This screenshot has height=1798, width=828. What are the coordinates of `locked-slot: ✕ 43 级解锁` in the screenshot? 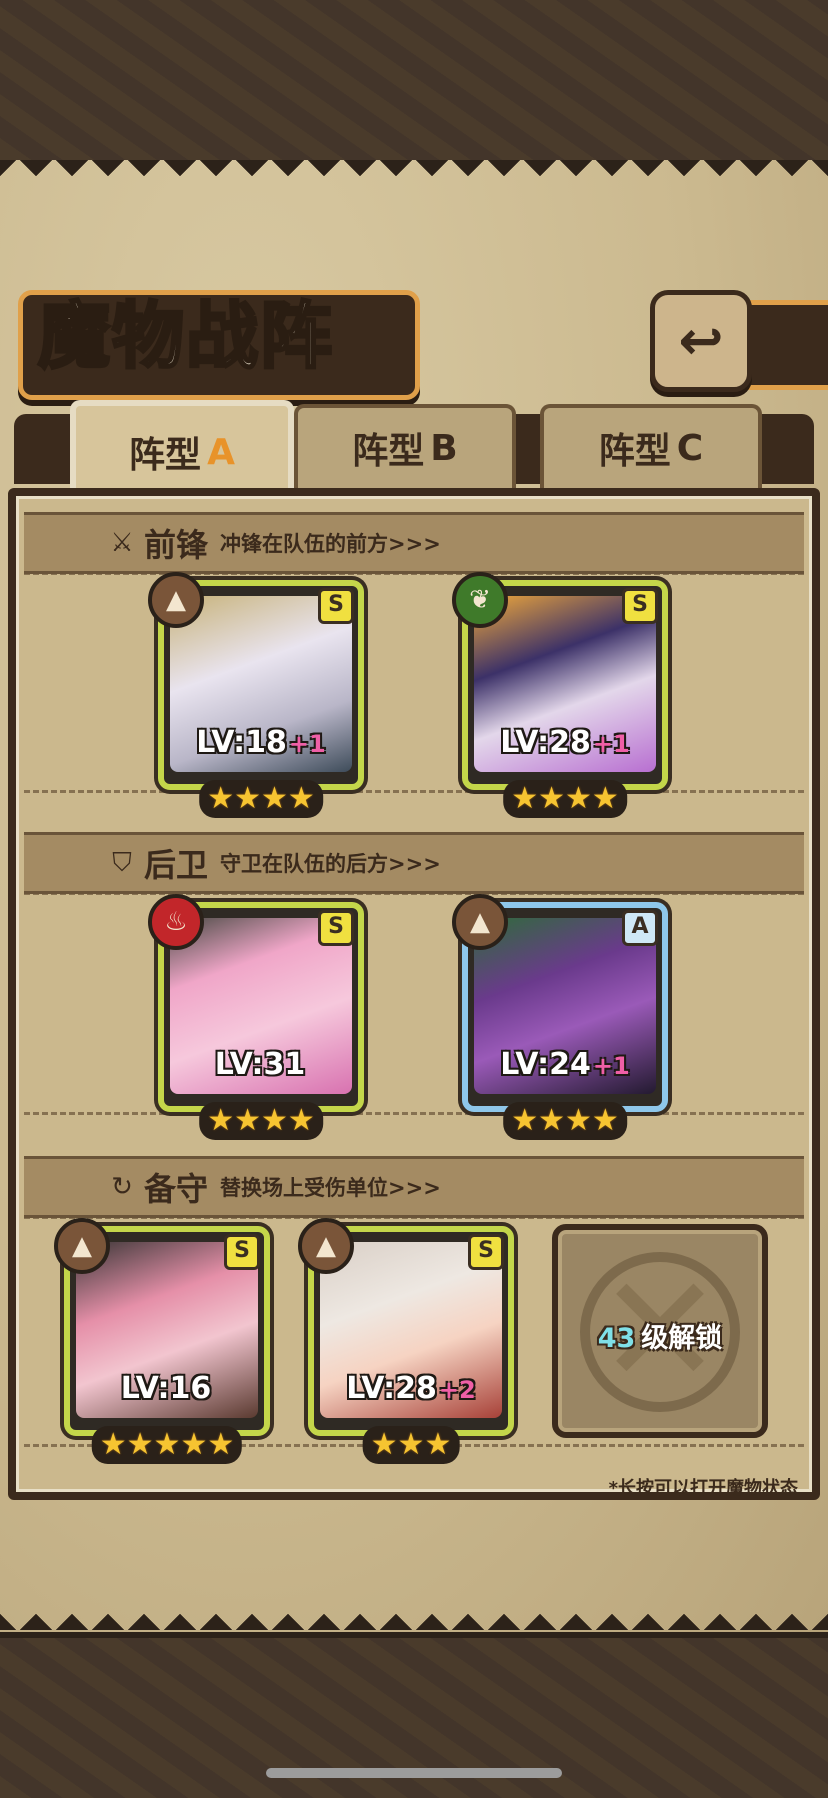 It's located at (660, 1331).